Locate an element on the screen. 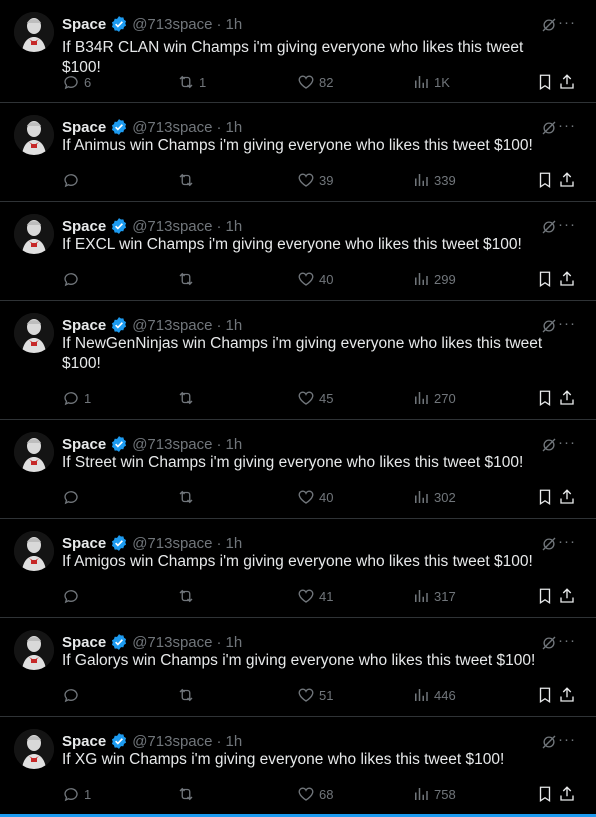  like-button: 68 is located at coordinates (315, 794).